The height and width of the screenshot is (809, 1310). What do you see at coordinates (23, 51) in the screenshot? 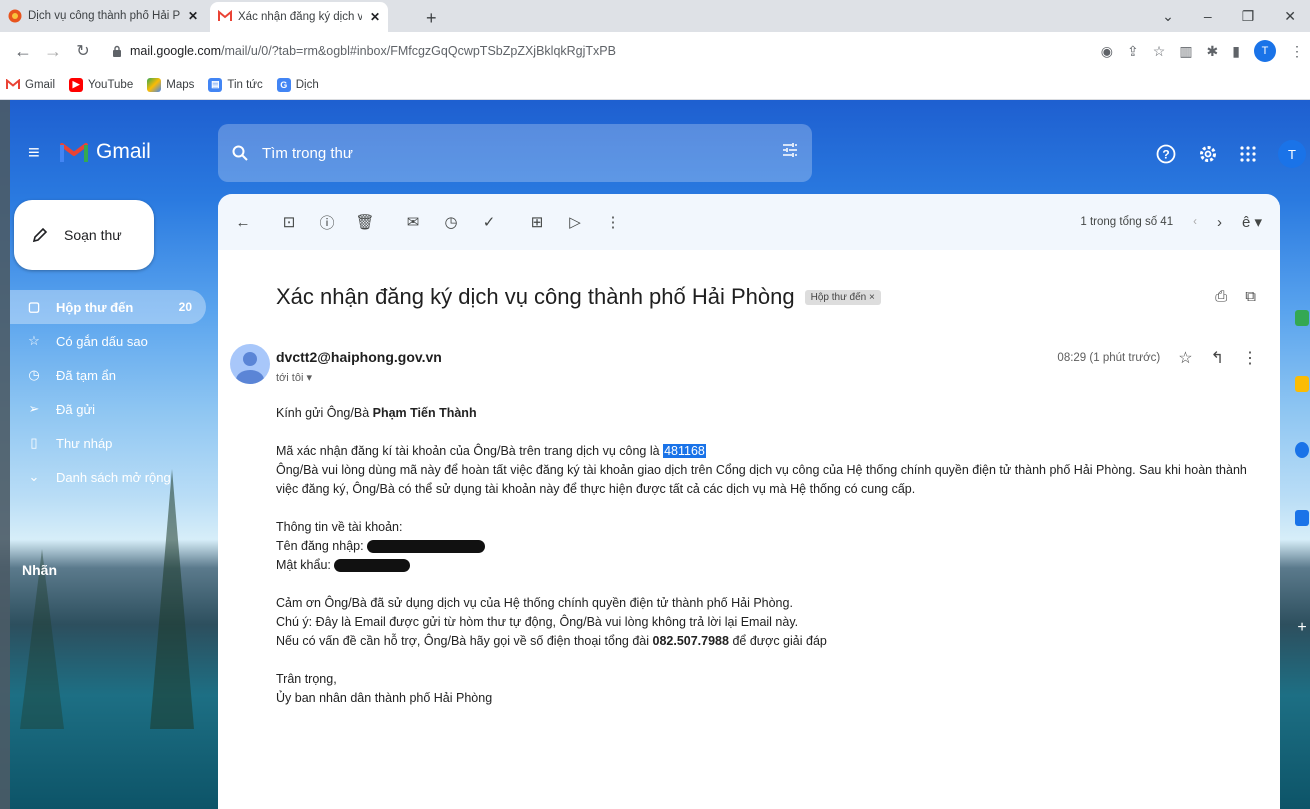
I see `back-icon: ←` at bounding box center [23, 51].